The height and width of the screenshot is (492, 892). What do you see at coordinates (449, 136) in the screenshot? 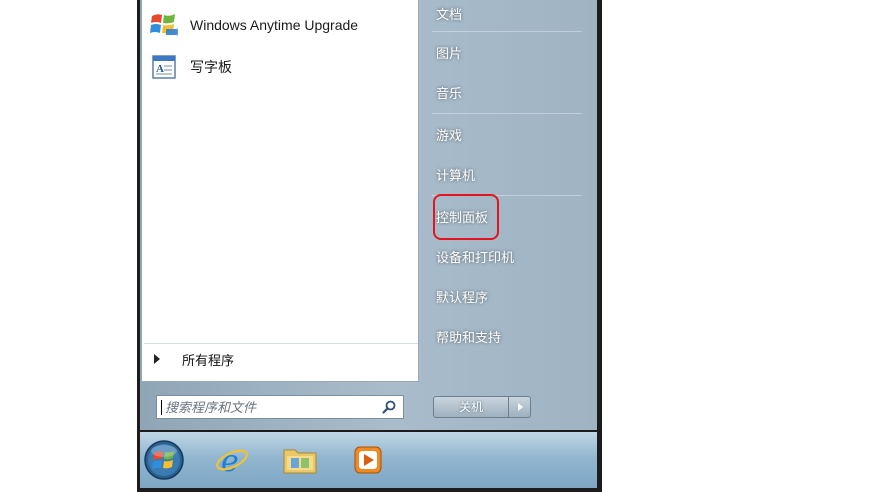
I see `menu-item-games: 游戏` at bounding box center [449, 136].